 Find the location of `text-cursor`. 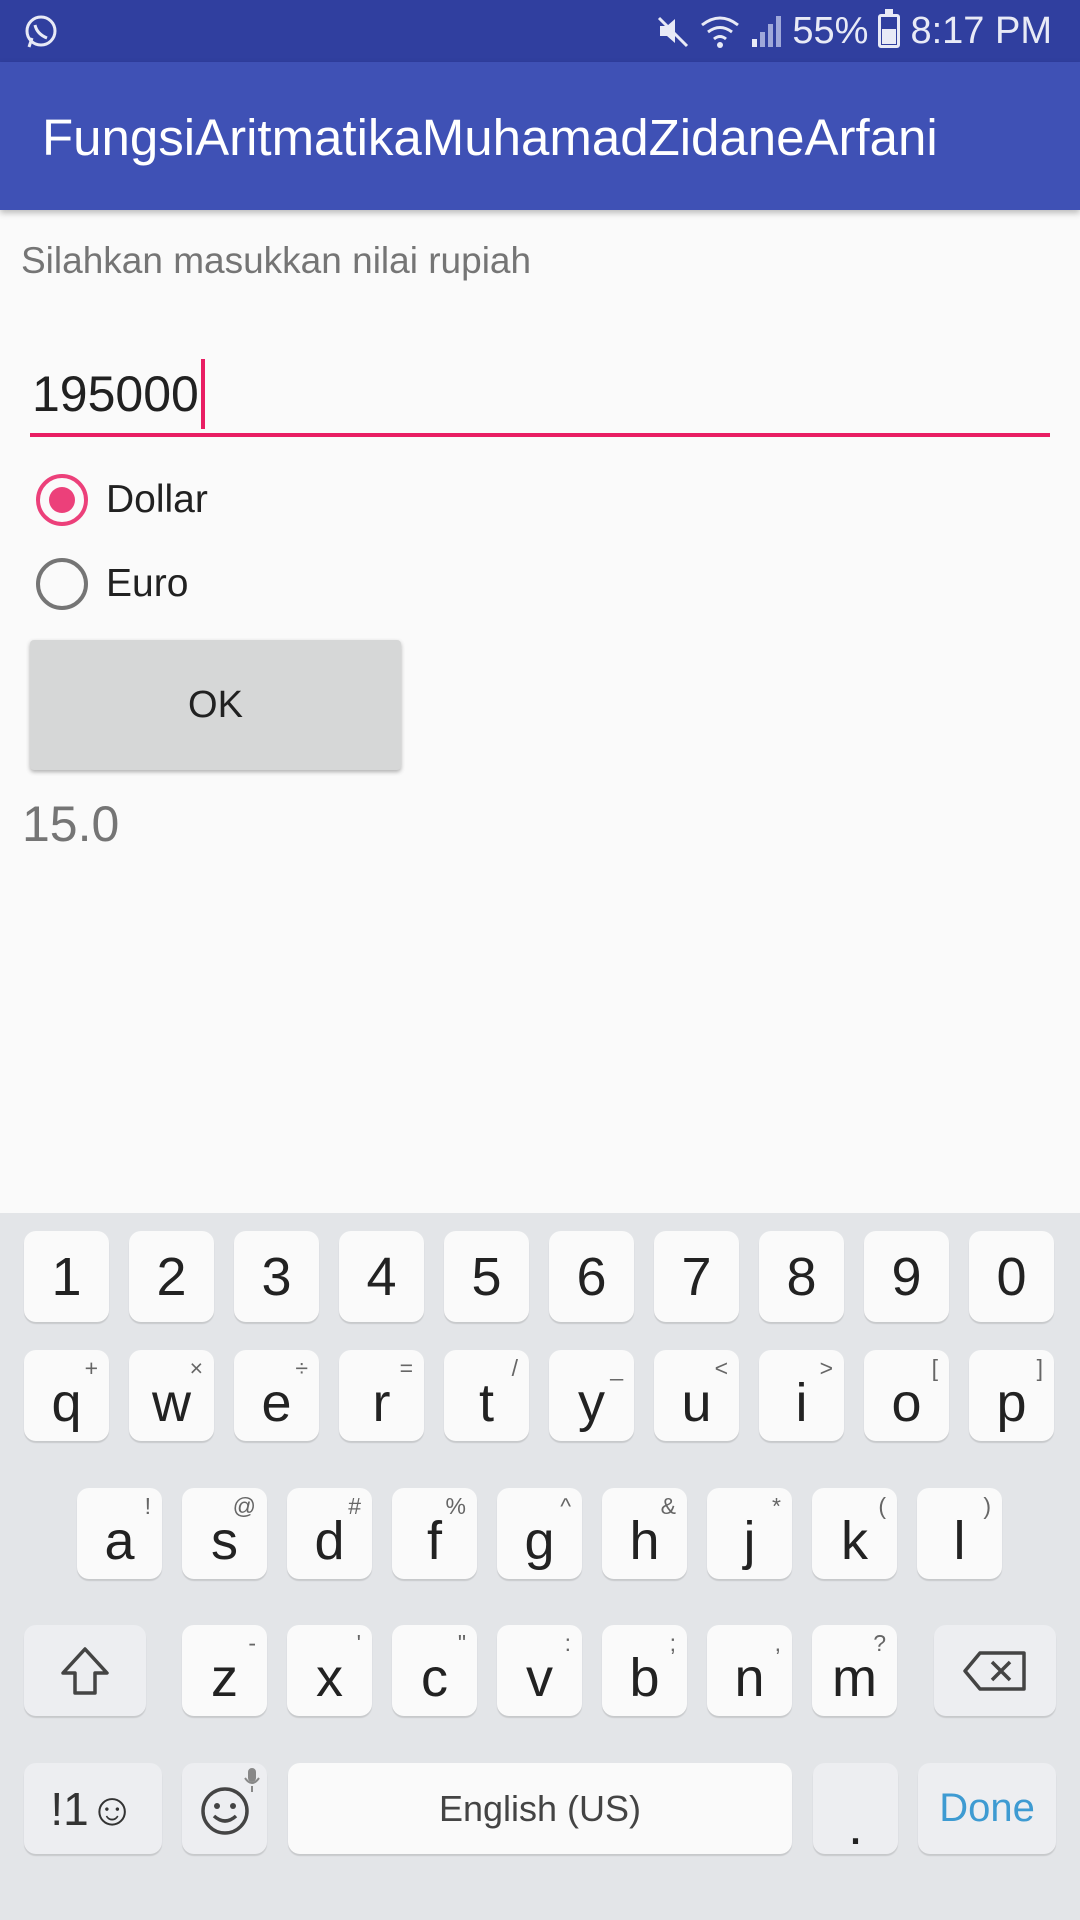

text-cursor is located at coordinates (203, 394).